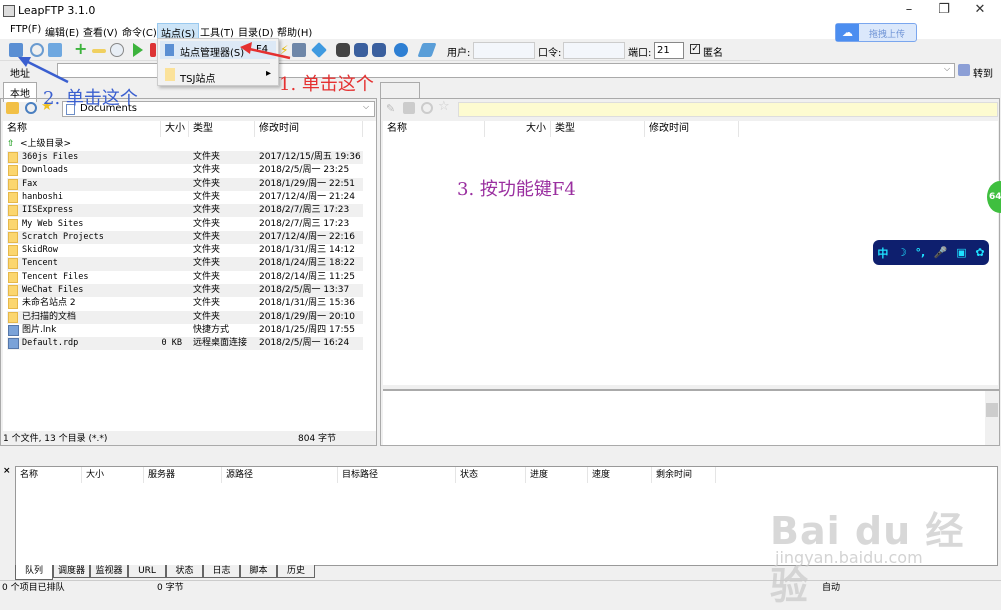 This screenshot has width=1001, height=610. What do you see at coordinates (90, 98) in the screenshot?
I see `annotation-step2: 2. 单击这个` at bounding box center [90, 98].